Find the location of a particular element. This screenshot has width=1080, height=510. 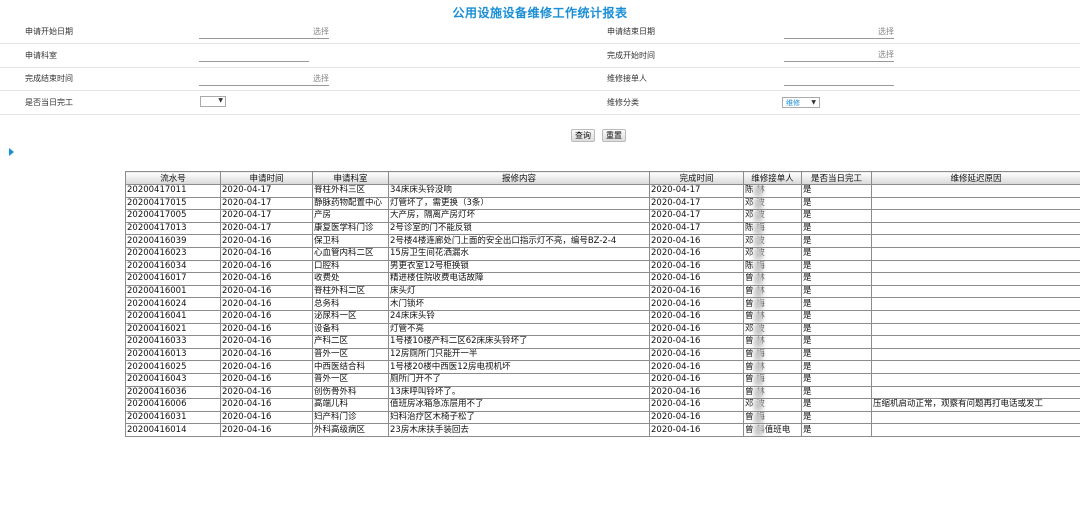

start-date-field: 选择 is located at coordinates (398, 32).